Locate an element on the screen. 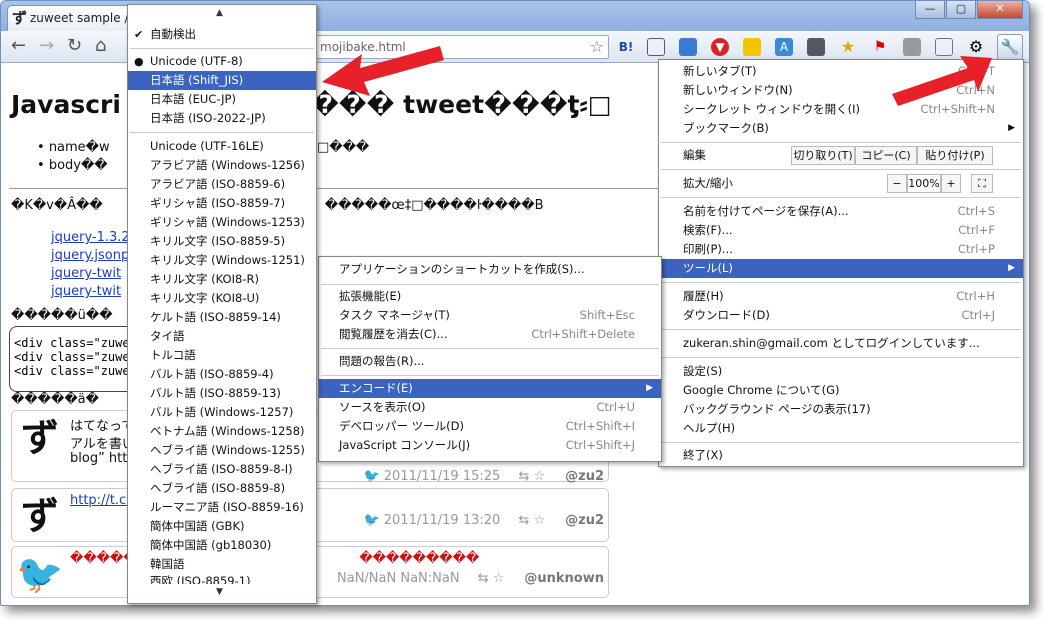 The height and width of the screenshot is (620, 1044). tweet-meta: 🐦 2011/11/19 13:20 ⇆ ☆ @zu2 is located at coordinates (483, 520).